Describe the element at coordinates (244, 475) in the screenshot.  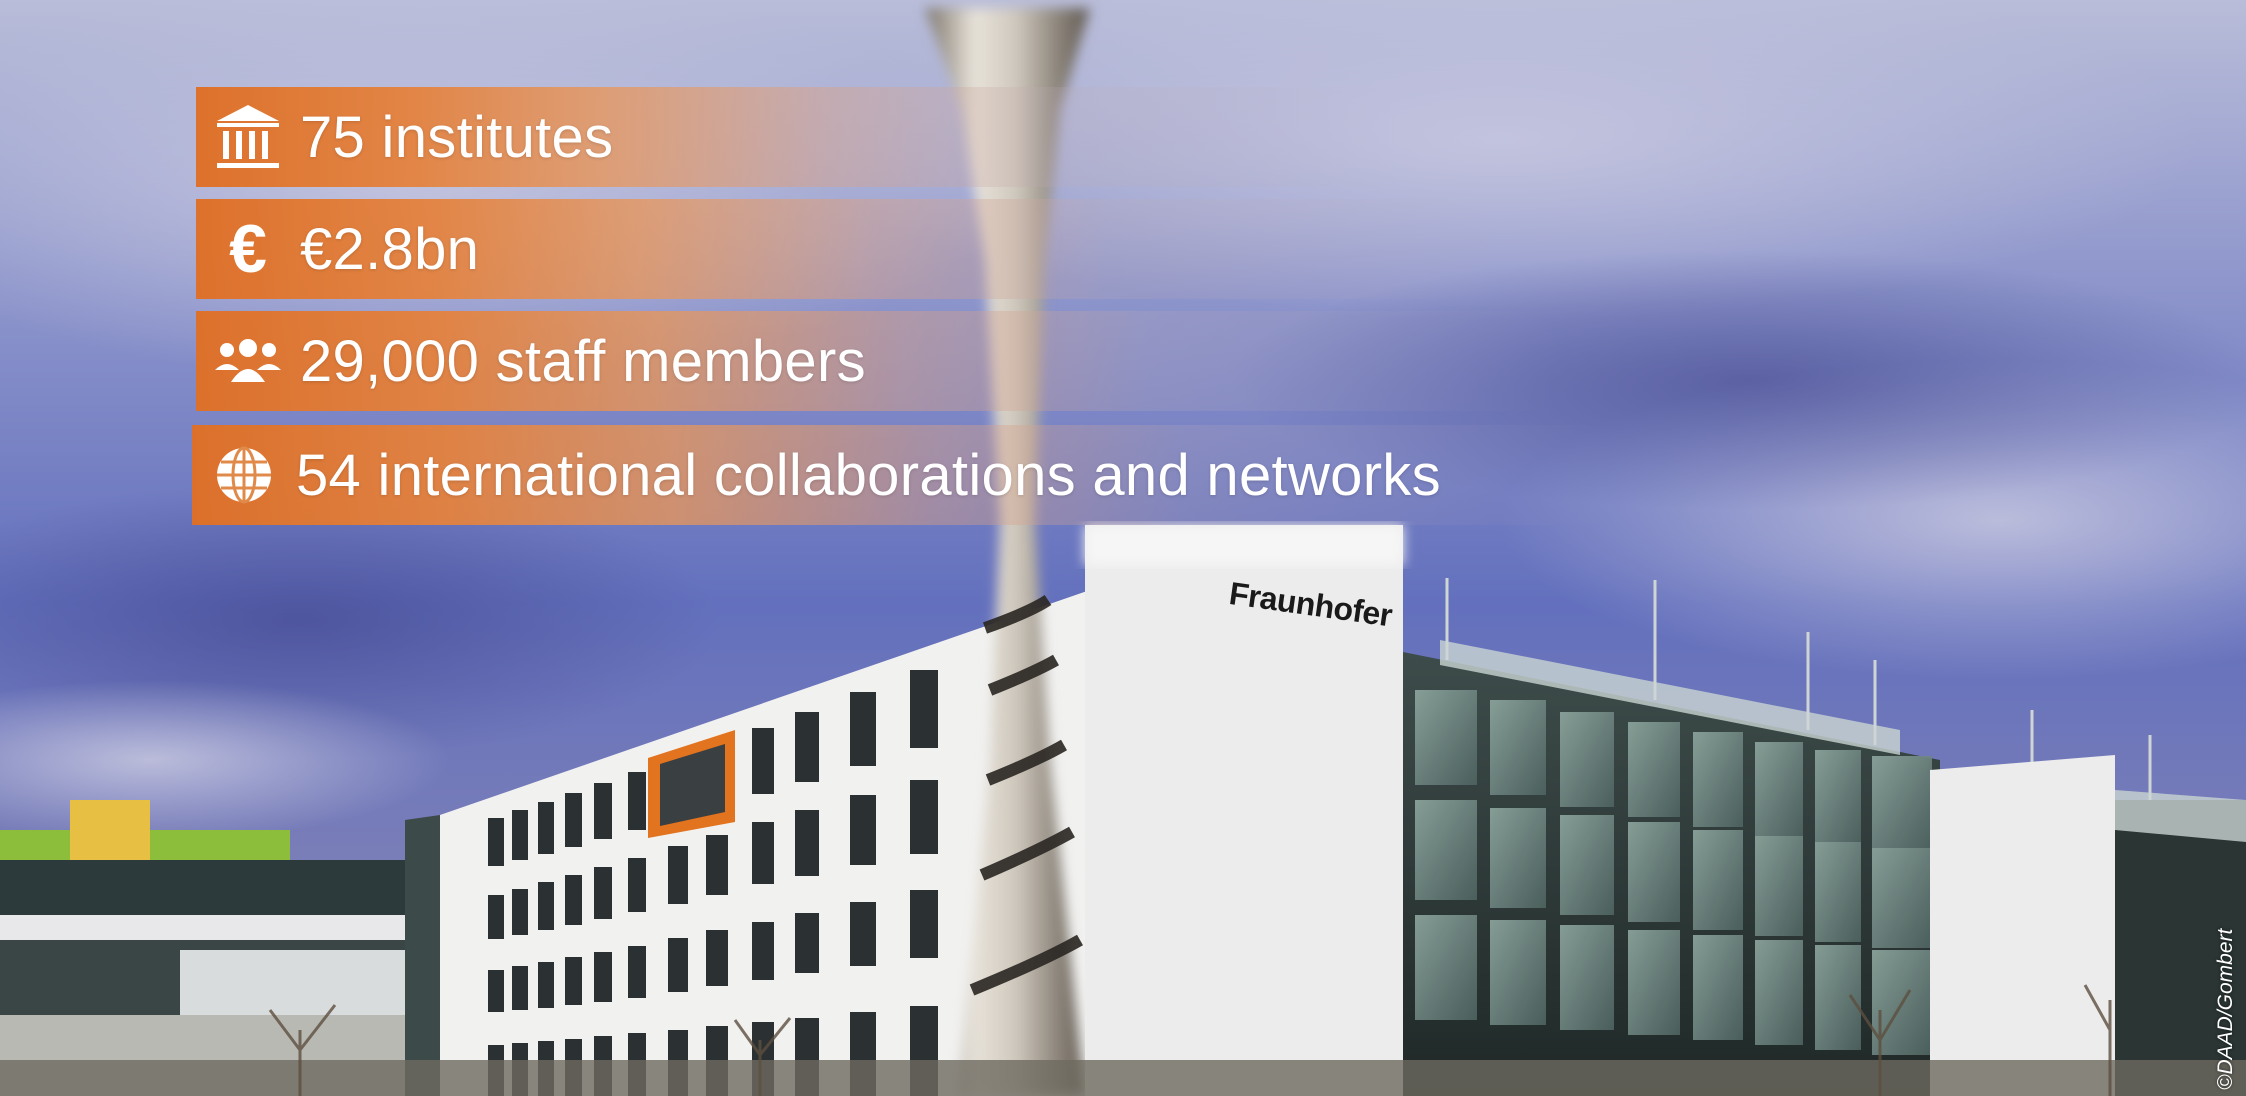
I see `globe-icon` at that location.